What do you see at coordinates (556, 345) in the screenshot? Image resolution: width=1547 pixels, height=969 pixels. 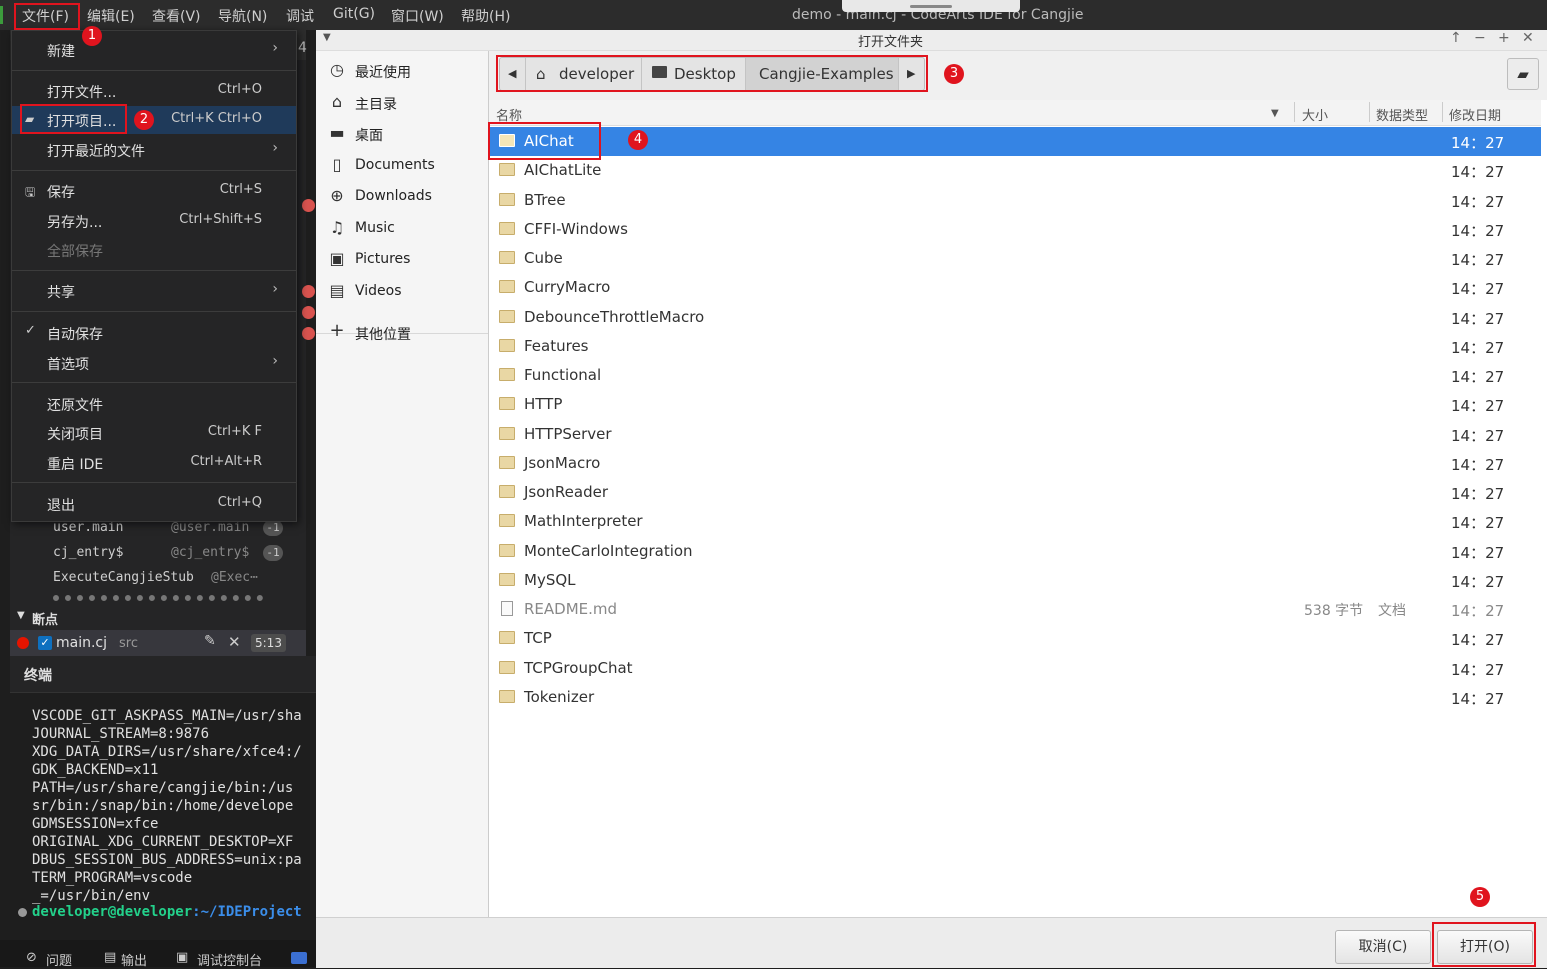 I see `file-name: Features` at bounding box center [556, 345].